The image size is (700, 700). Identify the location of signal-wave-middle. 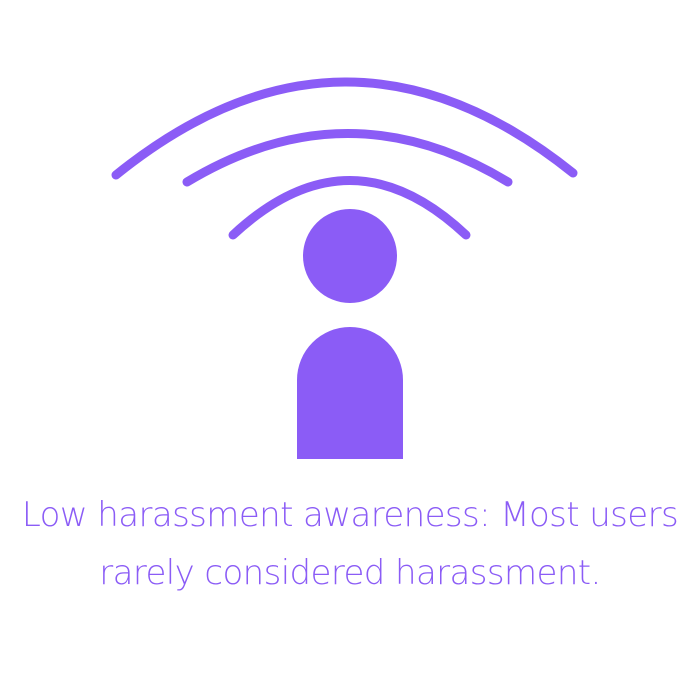
(347, 158).